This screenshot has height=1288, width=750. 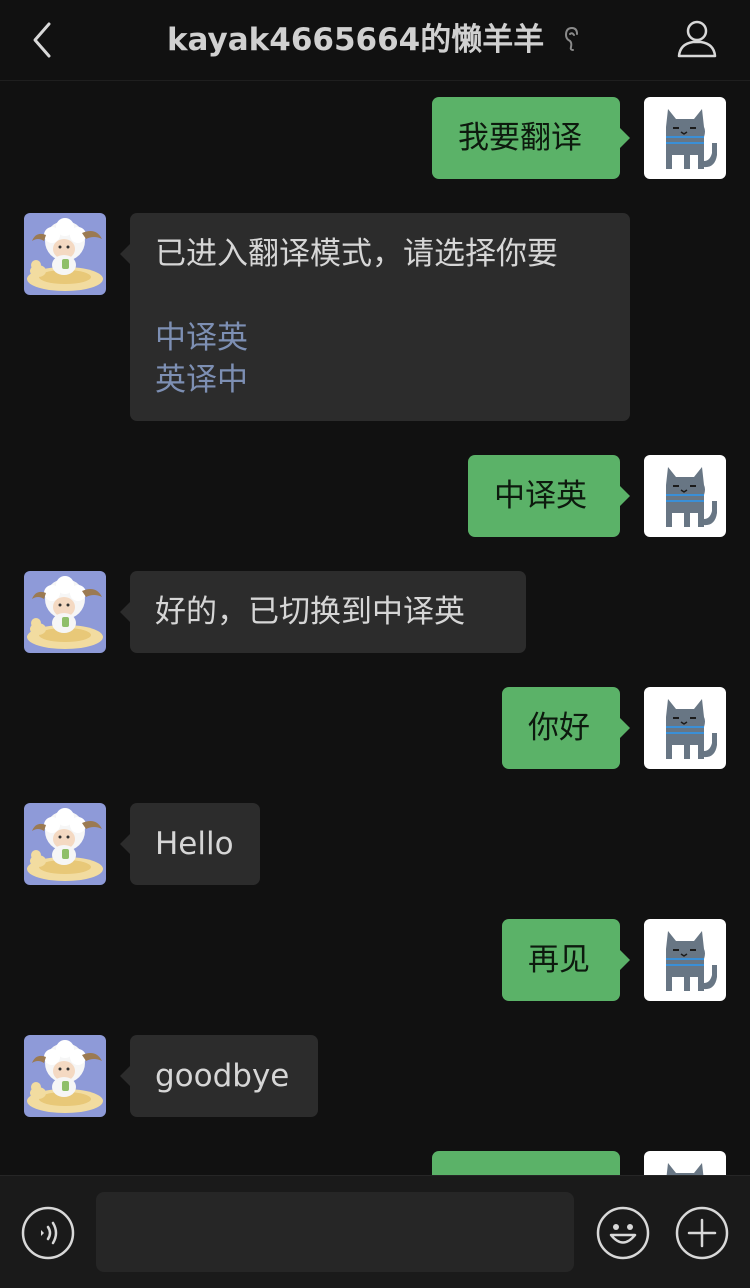 What do you see at coordinates (702, 1233) in the screenshot?
I see `plus-icon` at bounding box center [702, 1233].